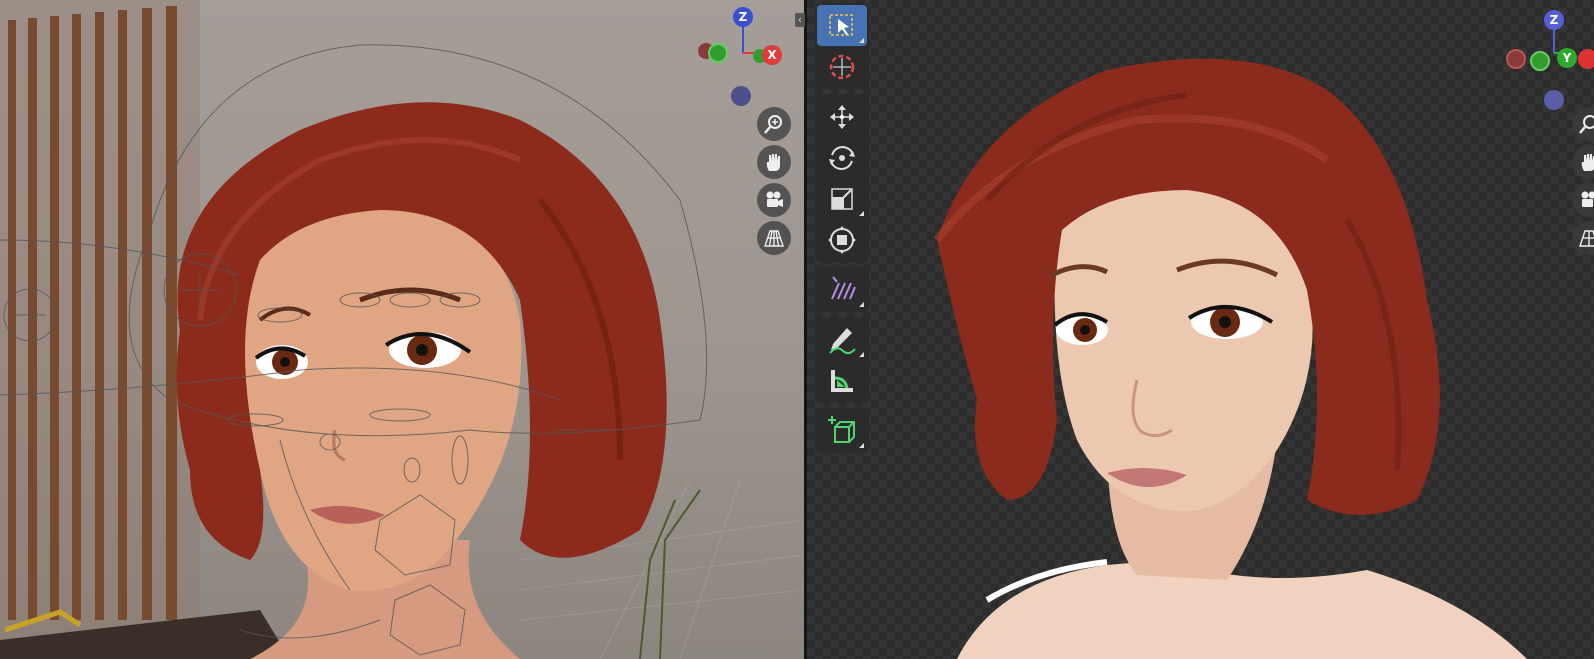 Image resolution: width=1594 pixels, height=659 pixels. I want to click on cursor-tool, so click(842, 66).